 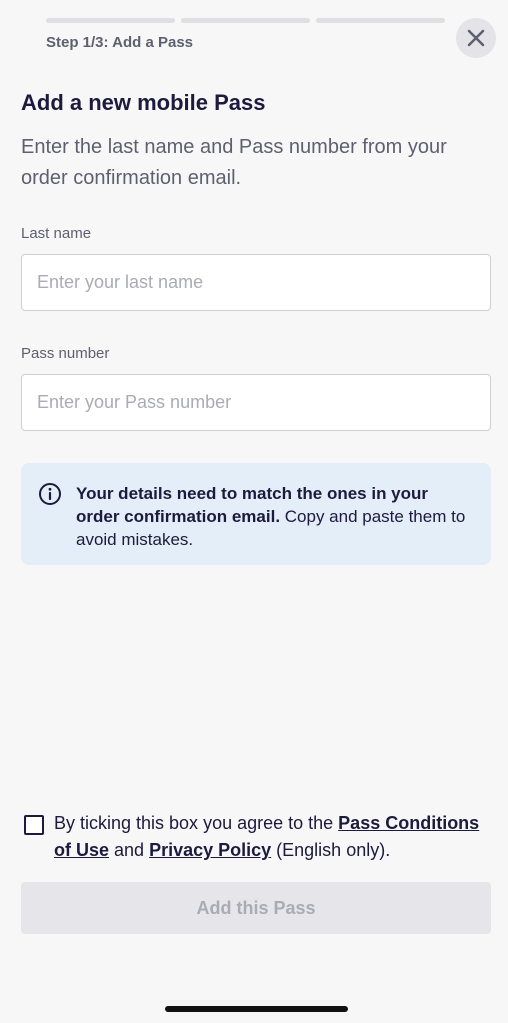 I want to click on last-name-label: Last name, so click(x=56, y=233).